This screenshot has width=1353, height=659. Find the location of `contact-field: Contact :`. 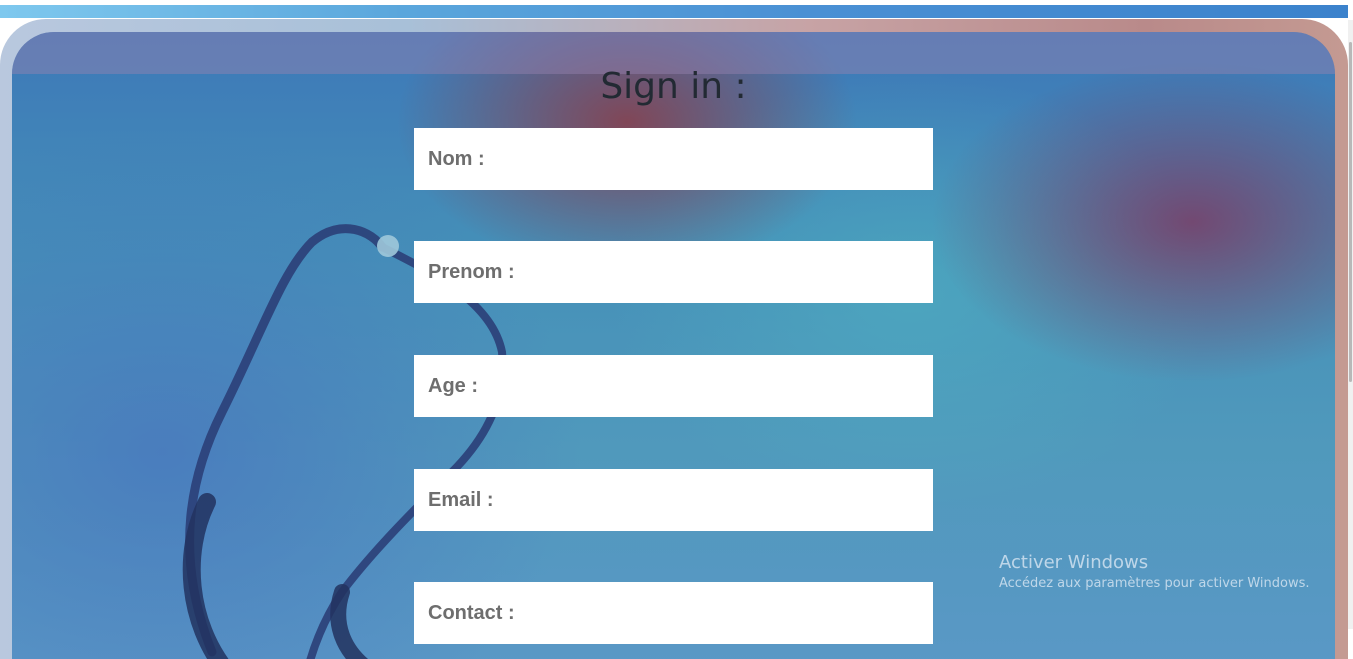

contact-field: Contact : is located at coordinates (673, 613).